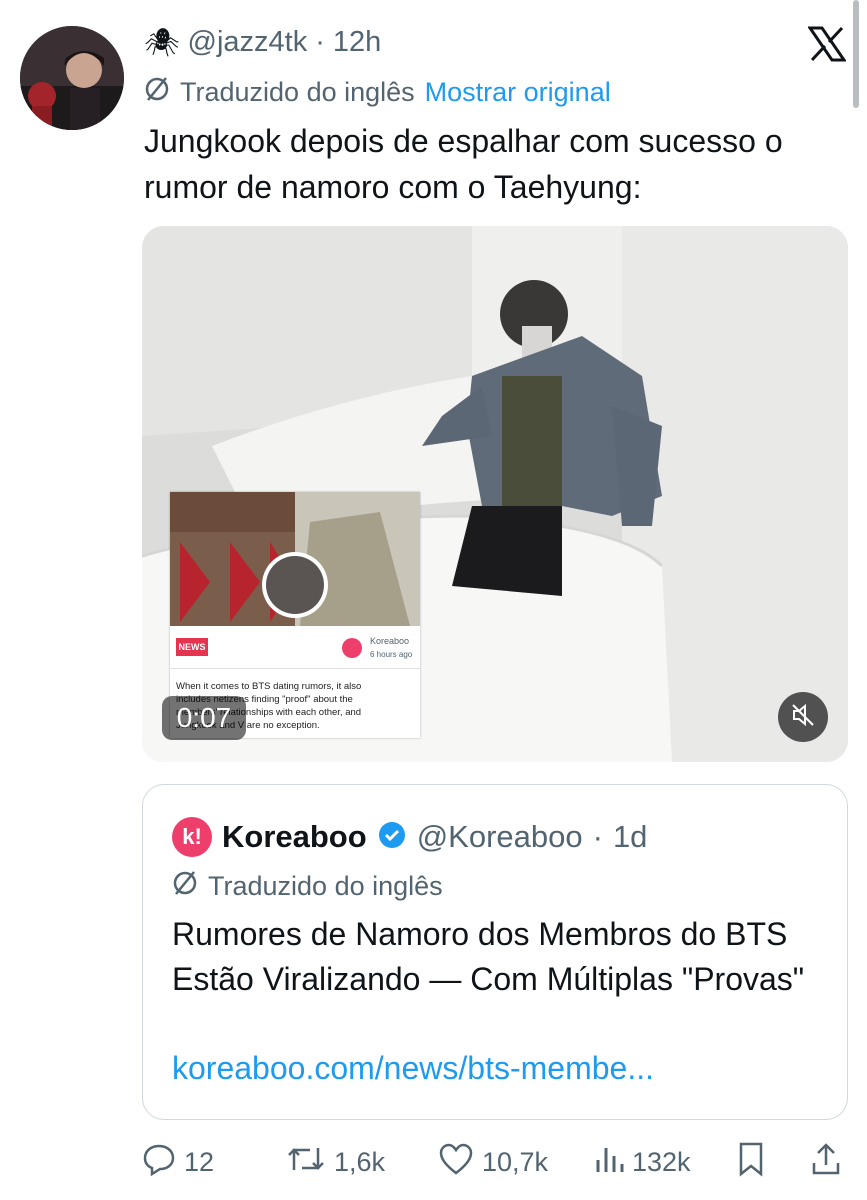 Image resolution: width=867 pixels, height=1200 pixels. Describe the element at coordinates (325, 885) in the screenshot. I see `quoted-translated-label: Traduzido do inglês` at that location.